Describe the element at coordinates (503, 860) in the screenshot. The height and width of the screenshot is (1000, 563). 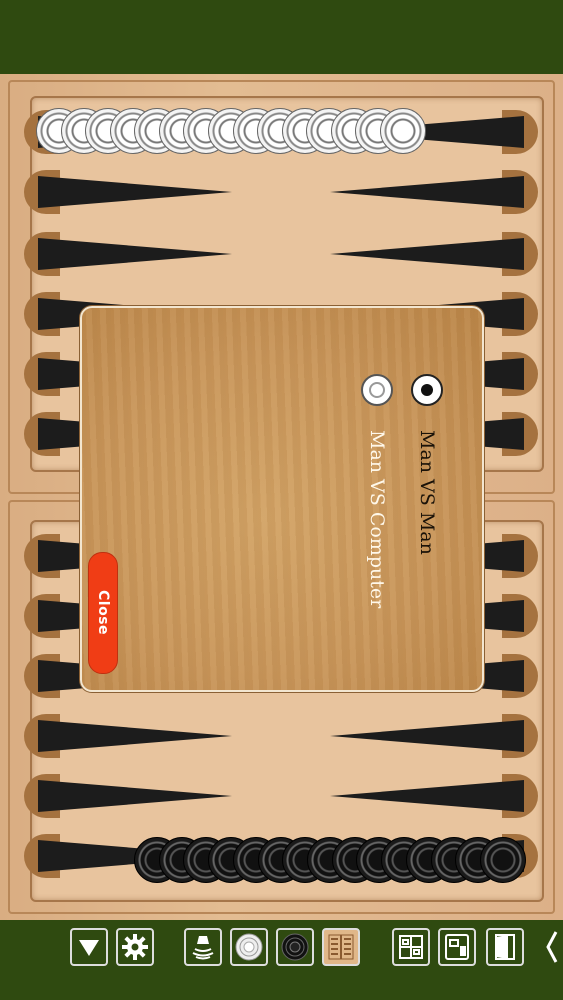
I see `black-checker` at that location.